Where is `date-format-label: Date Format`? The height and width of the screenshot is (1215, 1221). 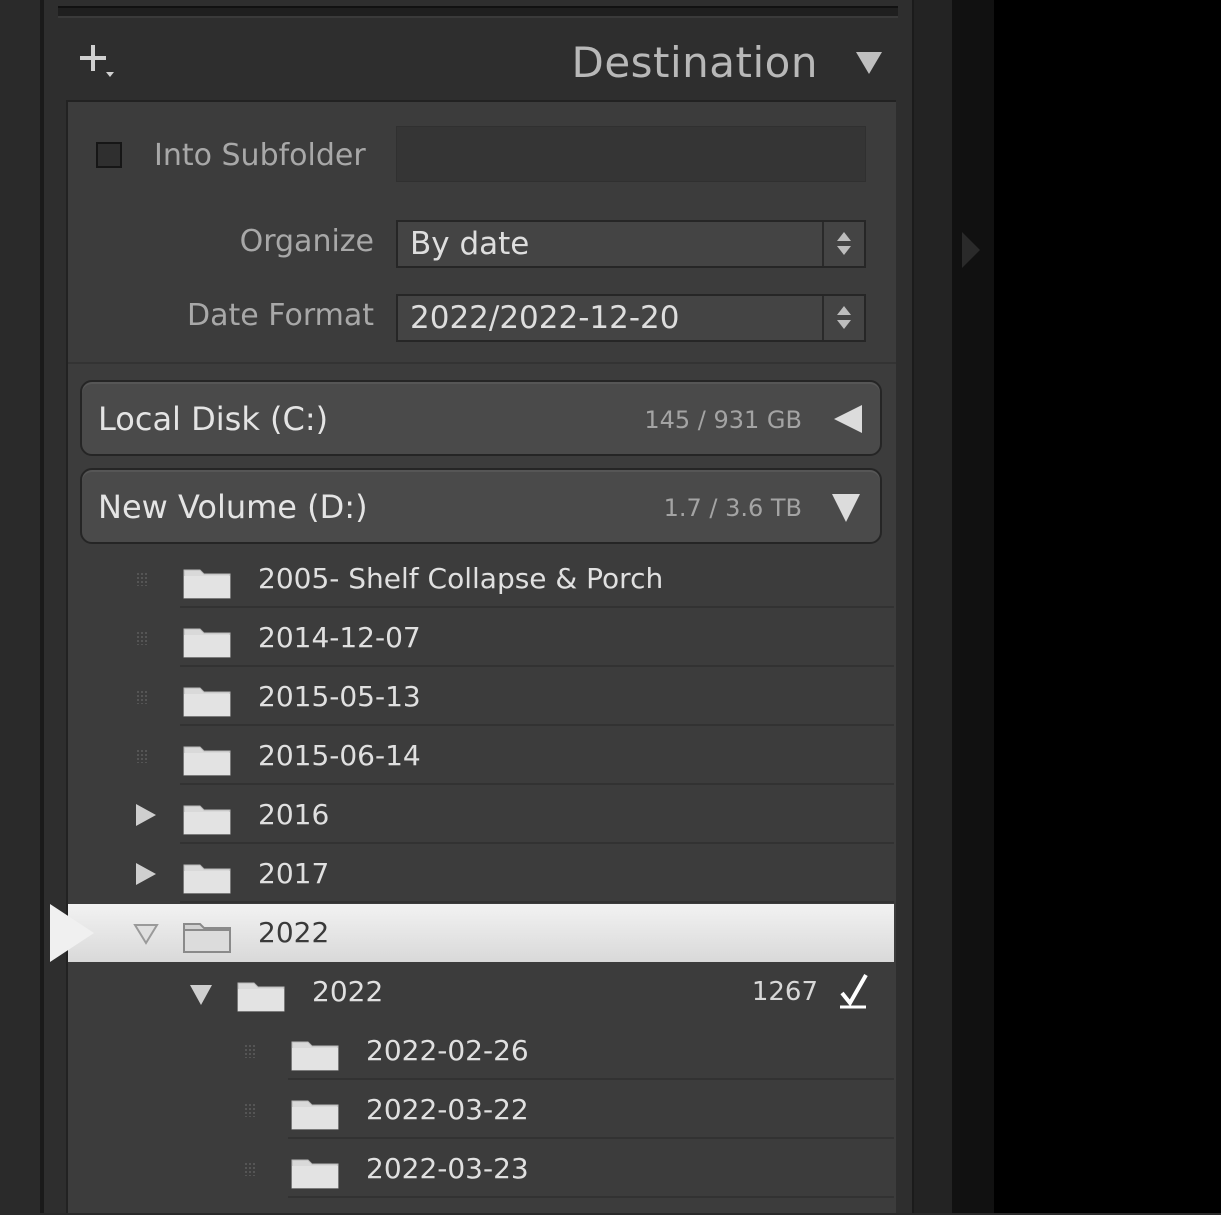 date-format-label: Date Format is located at coordinates (280, 315).